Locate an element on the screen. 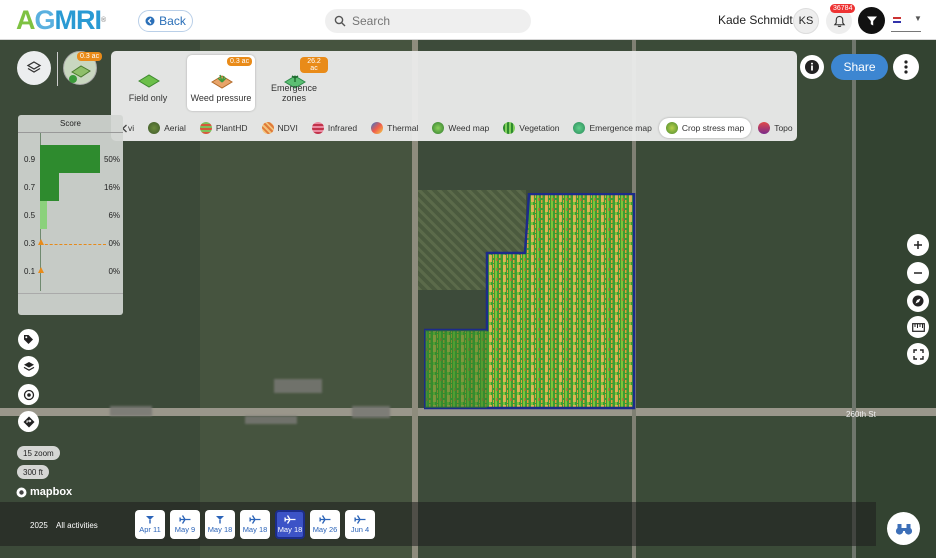 The height and width of the screenshot is (558, 936). search-input is located at coordinates (432, 21).